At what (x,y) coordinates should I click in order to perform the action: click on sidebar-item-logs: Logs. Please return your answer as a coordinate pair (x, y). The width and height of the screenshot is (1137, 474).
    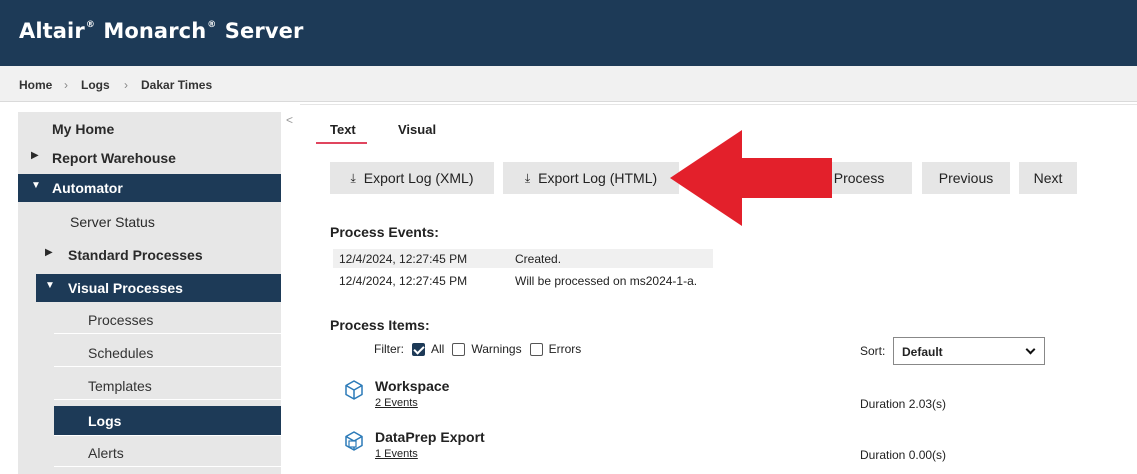
    Looking at the image, I should click on (167, 421).